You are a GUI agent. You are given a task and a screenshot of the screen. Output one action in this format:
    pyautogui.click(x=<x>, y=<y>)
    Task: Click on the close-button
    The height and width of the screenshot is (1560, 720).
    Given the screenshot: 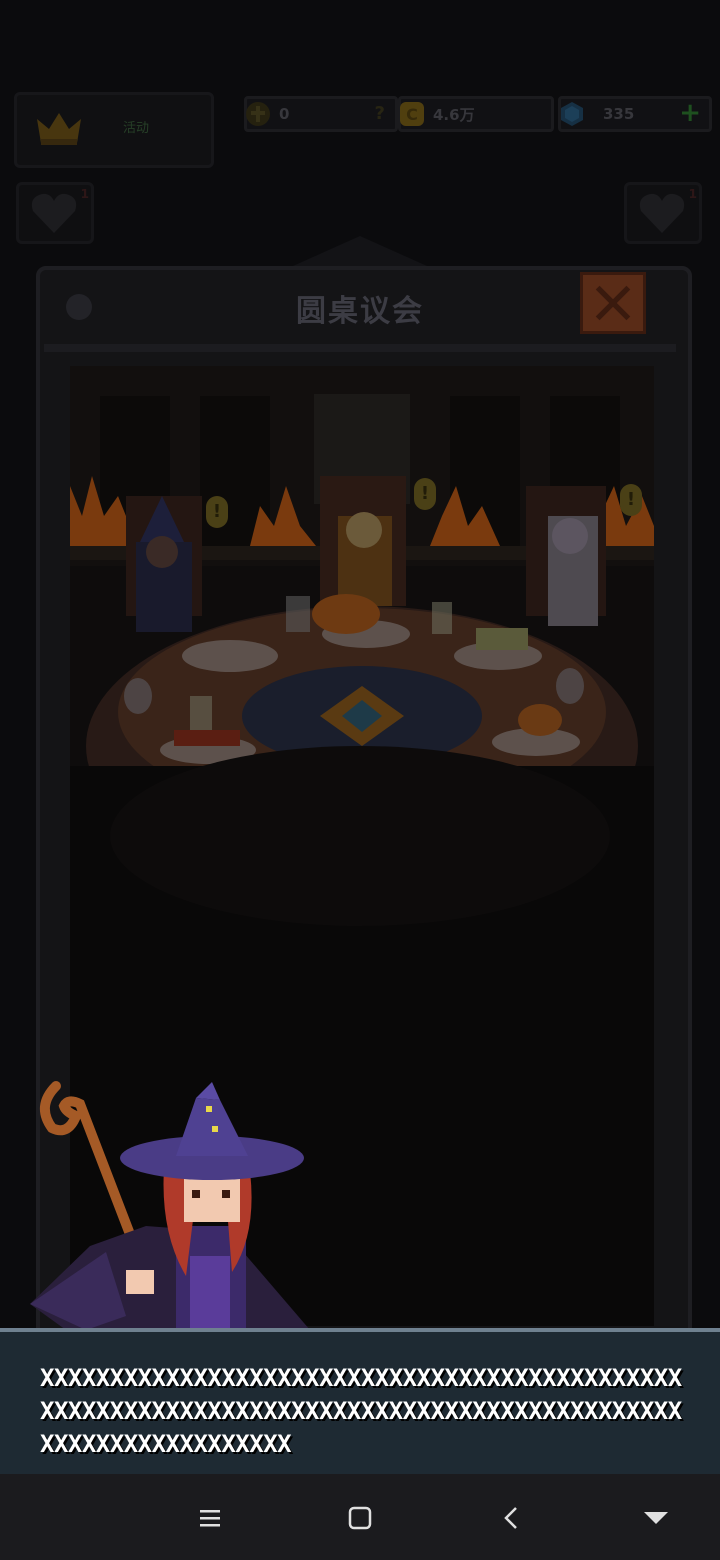 What is the action you would take?
    pyautogui.click(x=613, y=303)
    